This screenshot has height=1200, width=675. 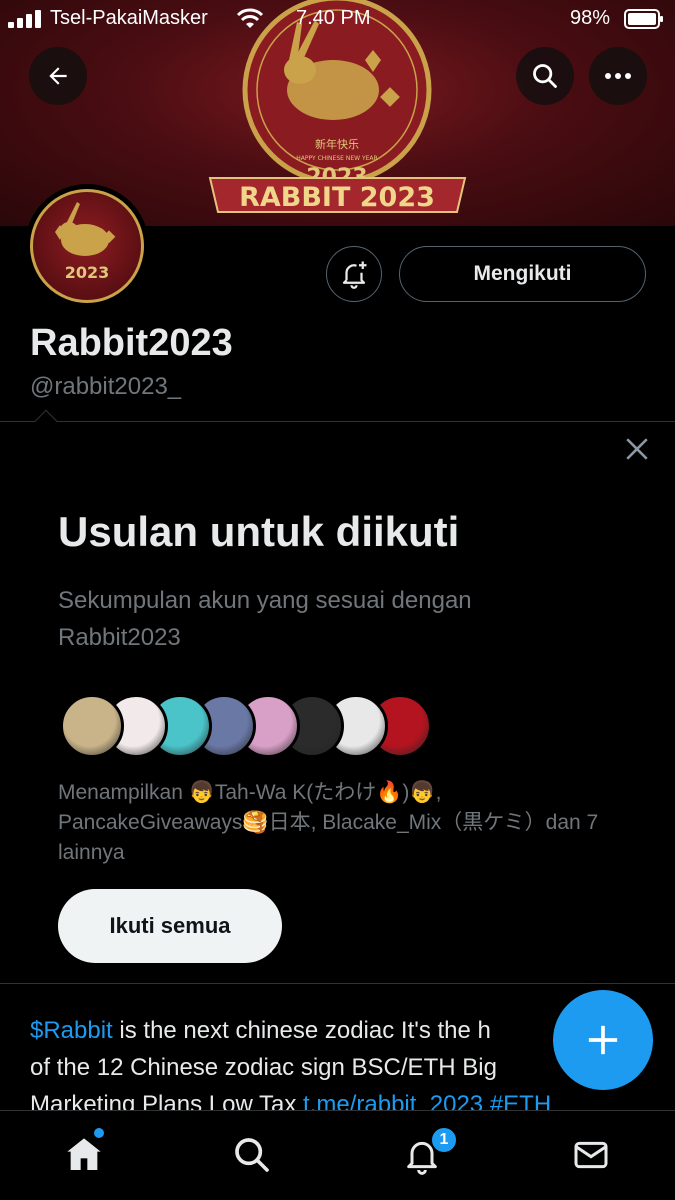 What do you see at coordinates (591, 1155) in the screenshot?
I see `mail-icon` at bounding box center [591, 1155].